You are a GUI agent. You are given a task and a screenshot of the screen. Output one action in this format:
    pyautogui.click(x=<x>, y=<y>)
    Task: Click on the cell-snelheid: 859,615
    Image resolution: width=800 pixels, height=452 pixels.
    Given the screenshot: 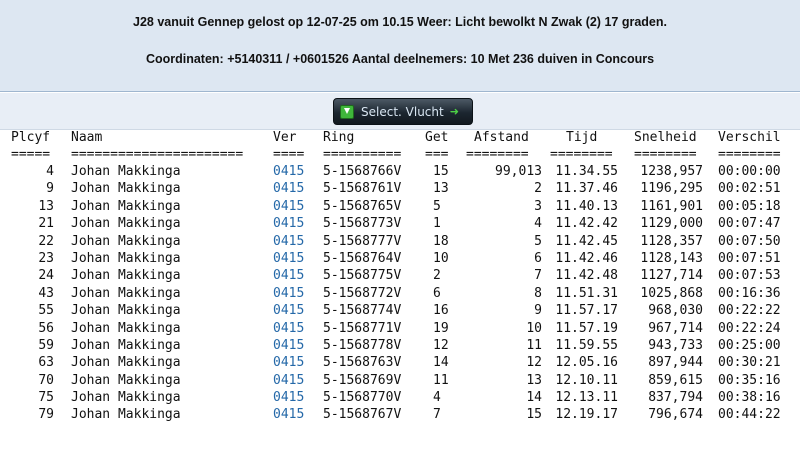 What is the action you would take?
    pyautogui.click(x=675, y=380)
    